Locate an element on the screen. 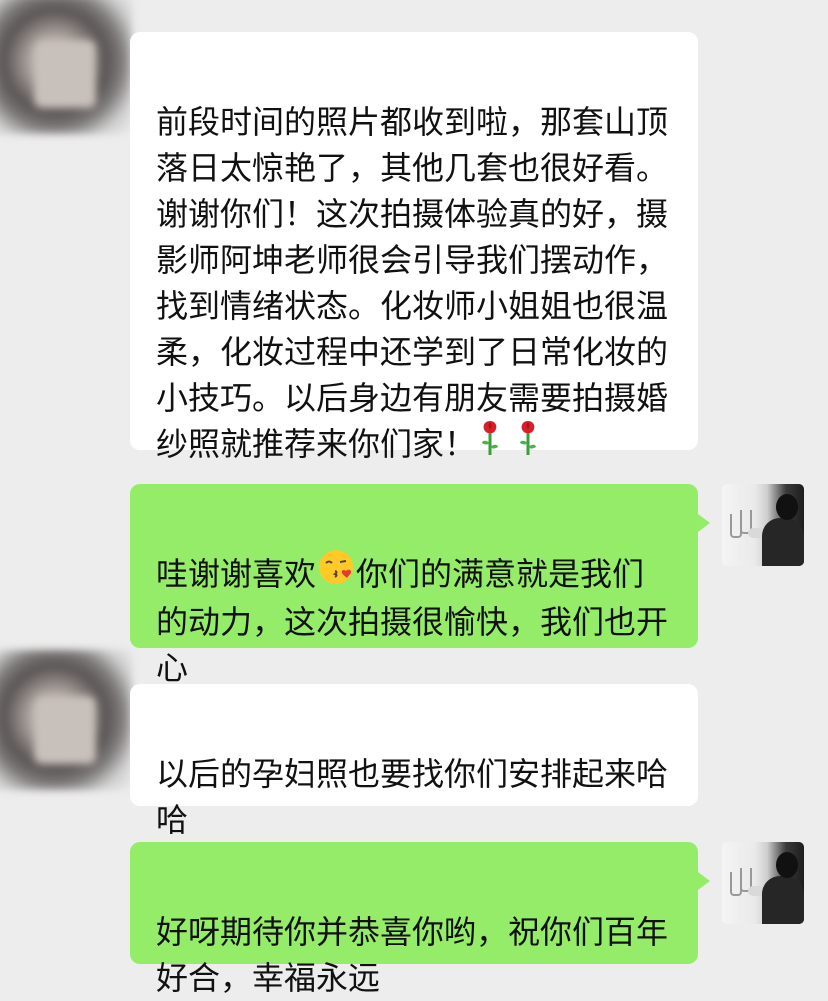  message-bubble-outgoing: 好呀期待你并恭喜你哟，祝你们百年好合，幸福永远 is located at coordinates (420, 919).